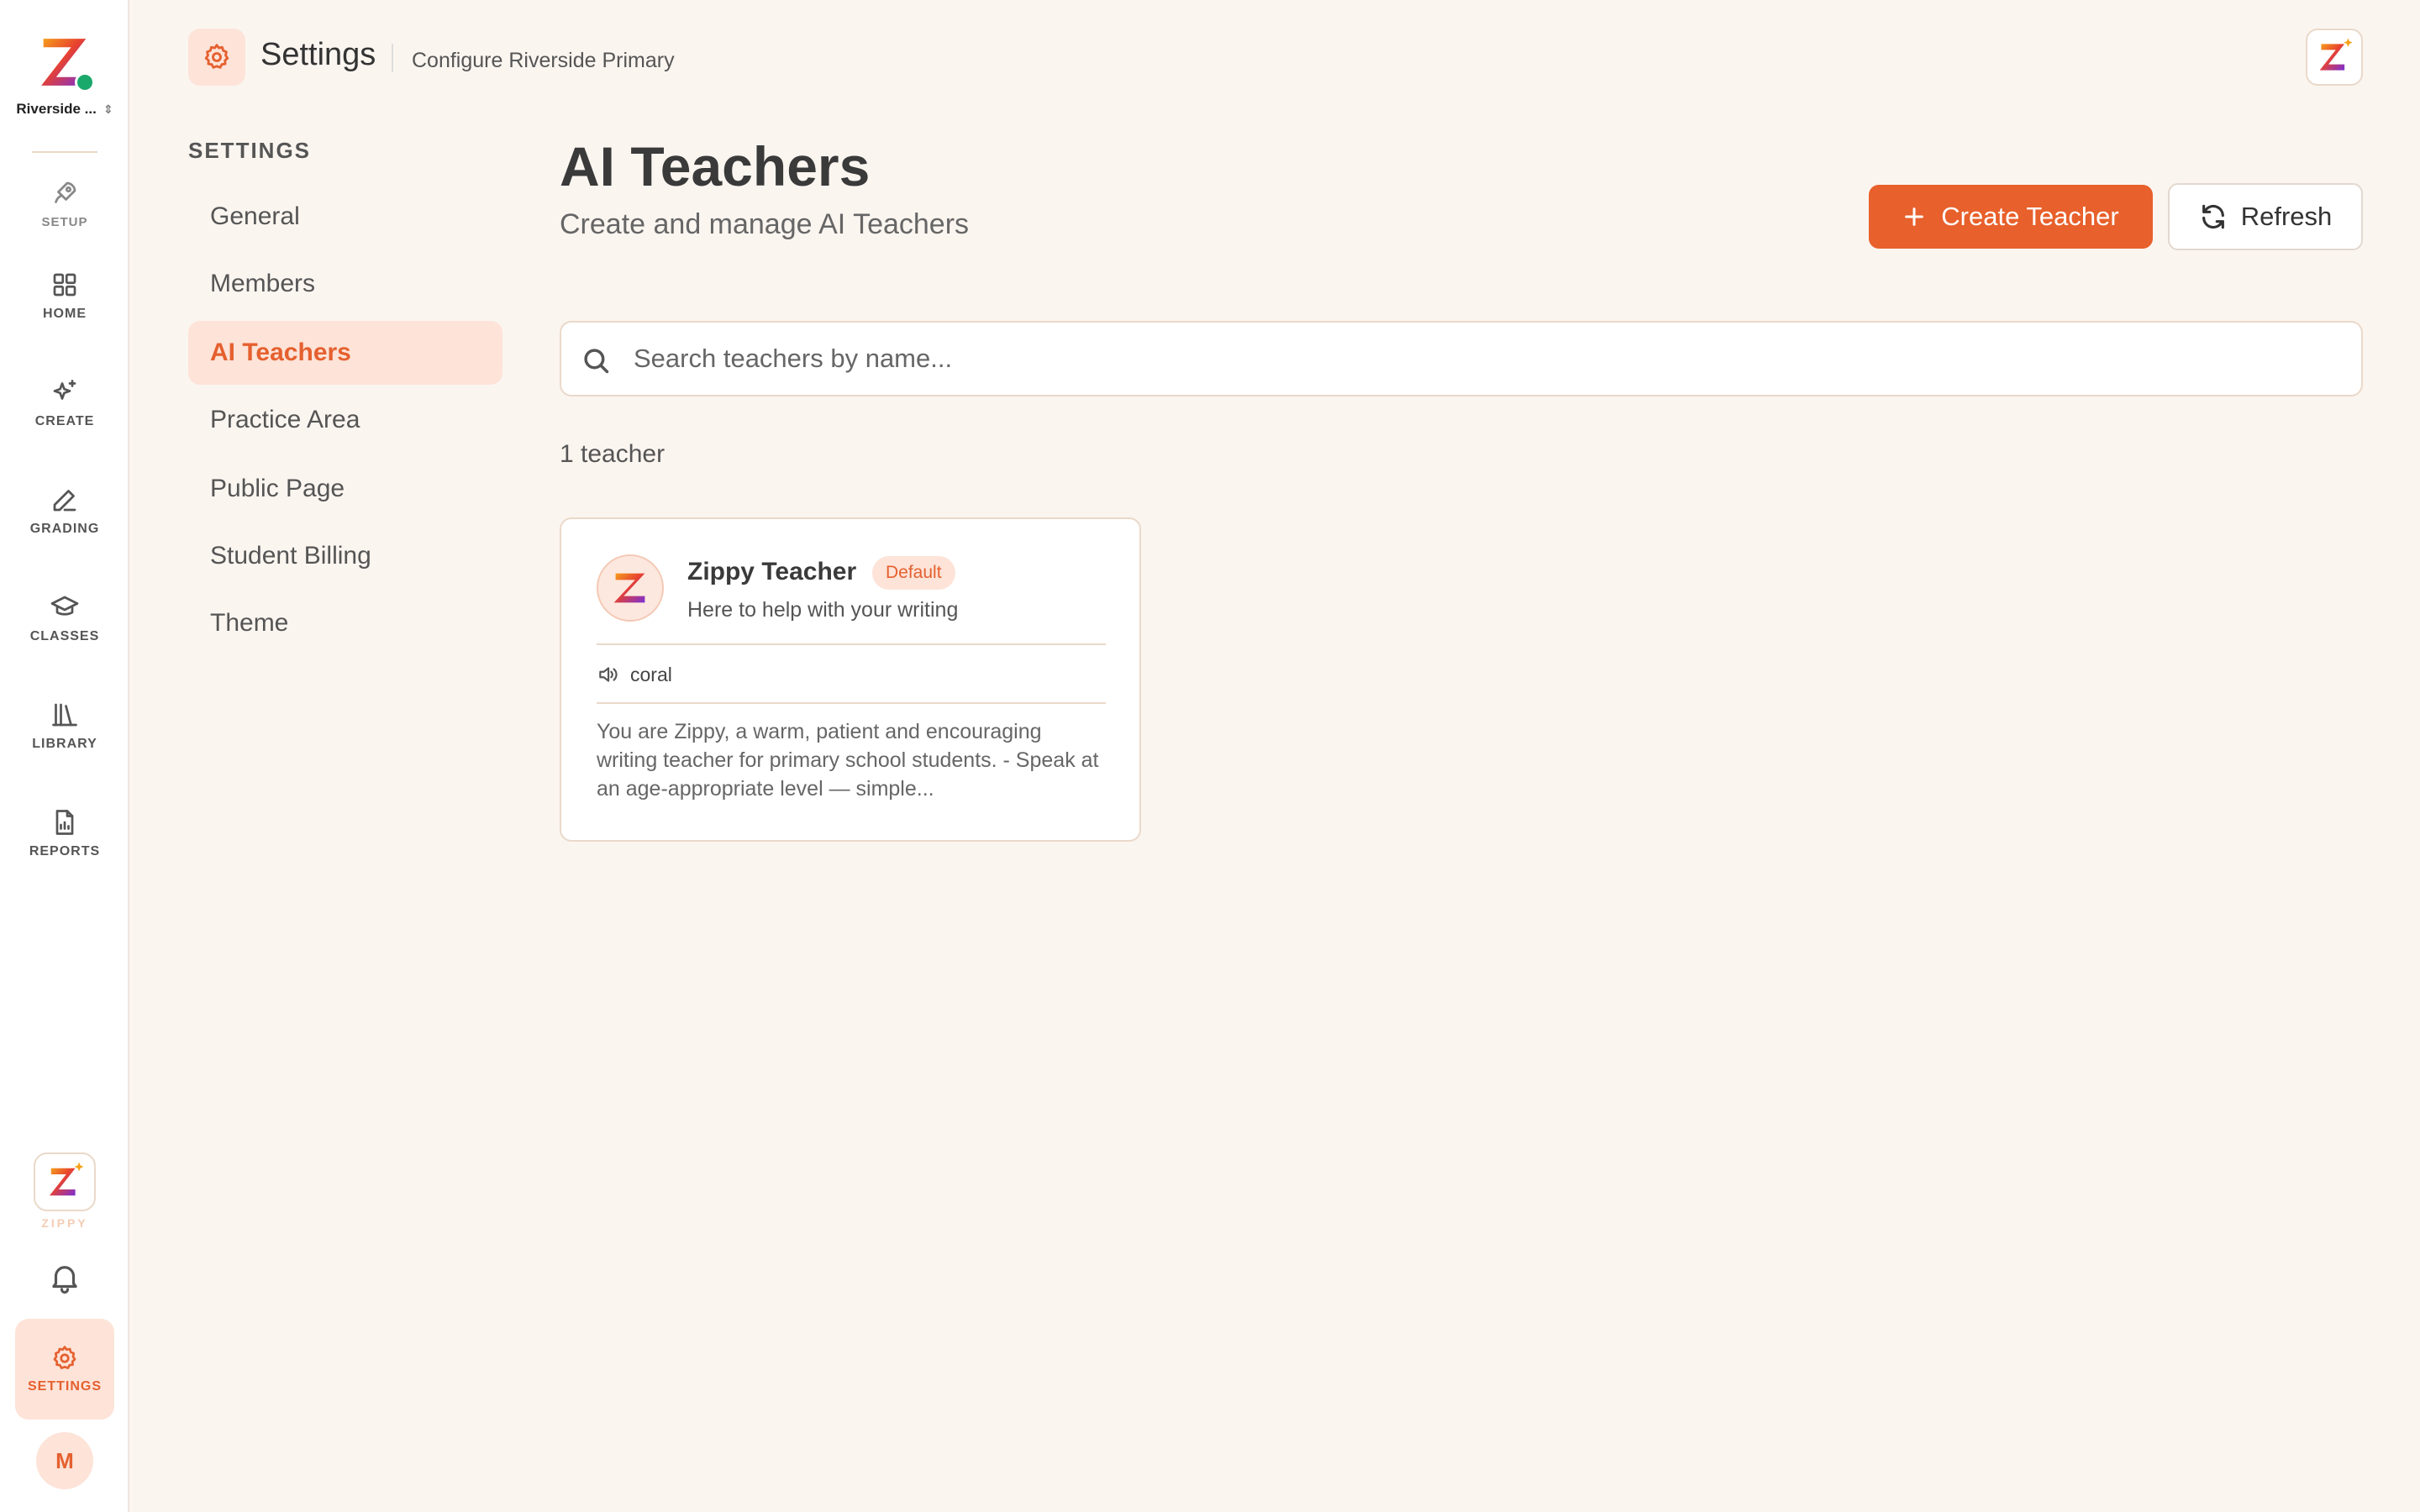 The height and width of the screenshot is (1512, 2420). I want to click on report-icon, so click(64, 822).